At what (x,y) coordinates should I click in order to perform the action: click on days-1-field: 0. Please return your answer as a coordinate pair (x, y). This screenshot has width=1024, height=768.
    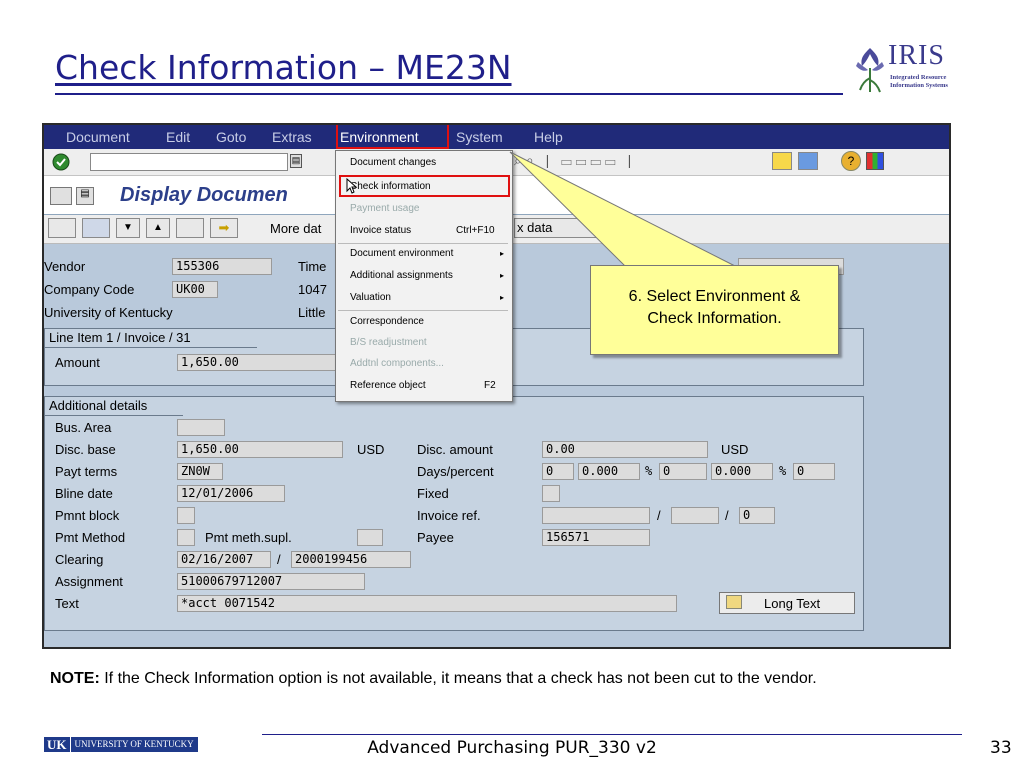
    Looking at the image, I should click on (558, 471).